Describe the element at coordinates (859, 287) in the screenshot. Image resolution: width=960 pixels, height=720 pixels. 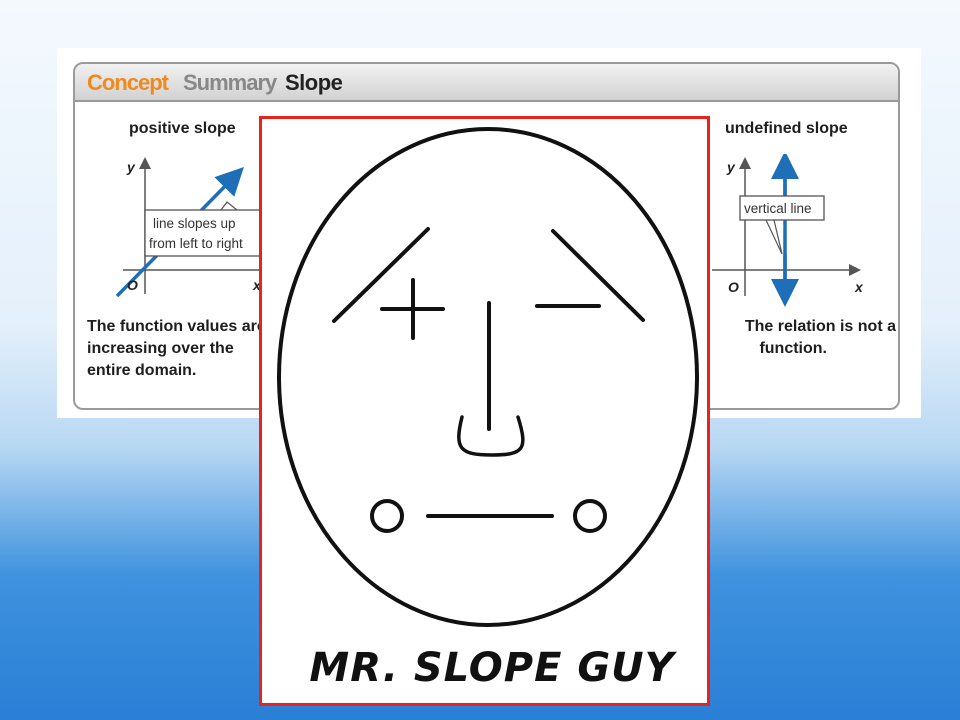
I see `x-axis-label: x` at that location.